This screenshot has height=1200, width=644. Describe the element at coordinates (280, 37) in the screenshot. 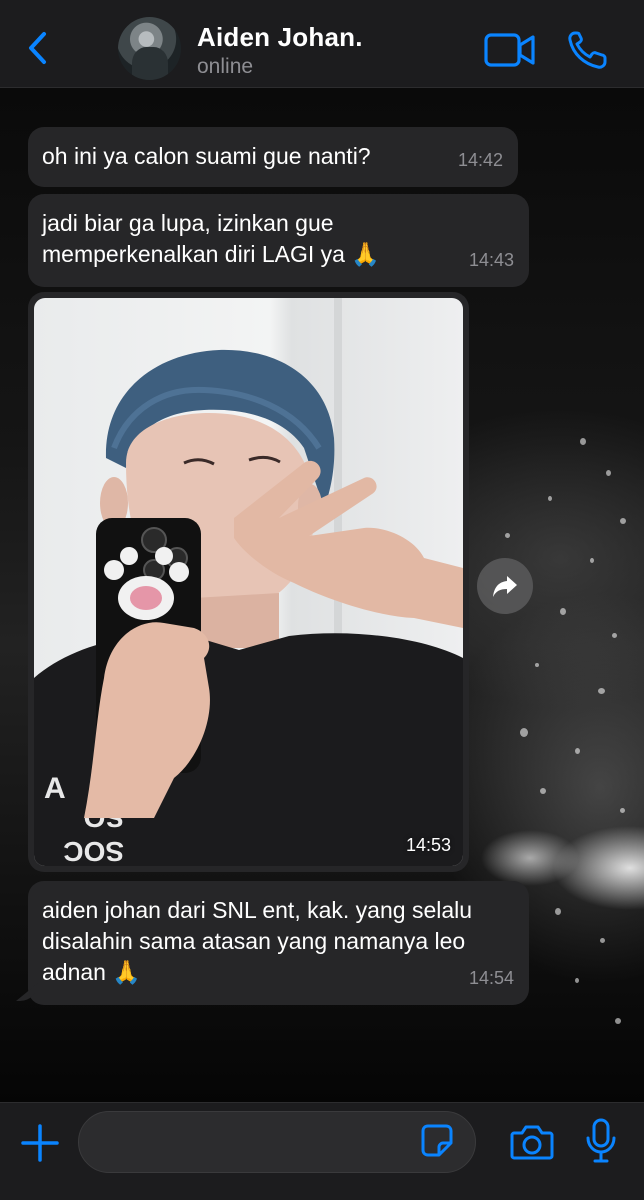

I see `contact-name: Aiden Johan.` at that location.